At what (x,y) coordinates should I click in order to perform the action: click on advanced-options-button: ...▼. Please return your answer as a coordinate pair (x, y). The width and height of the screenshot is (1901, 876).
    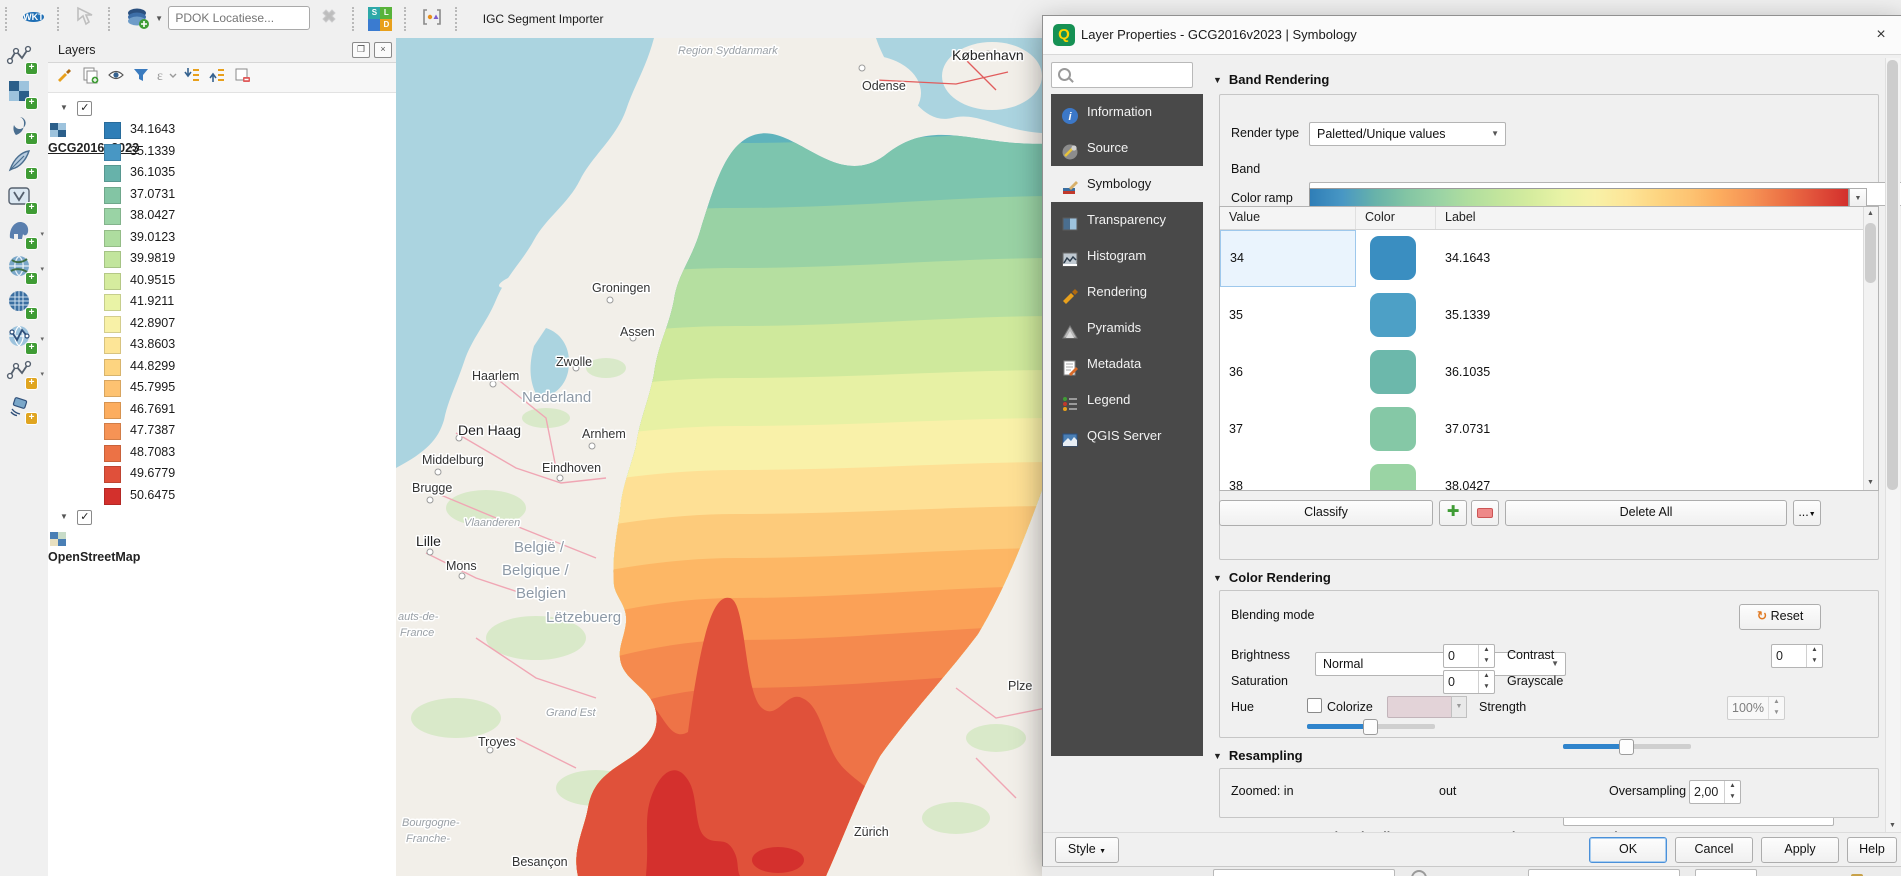
    Looking at the image, I should click on (1807, 513).